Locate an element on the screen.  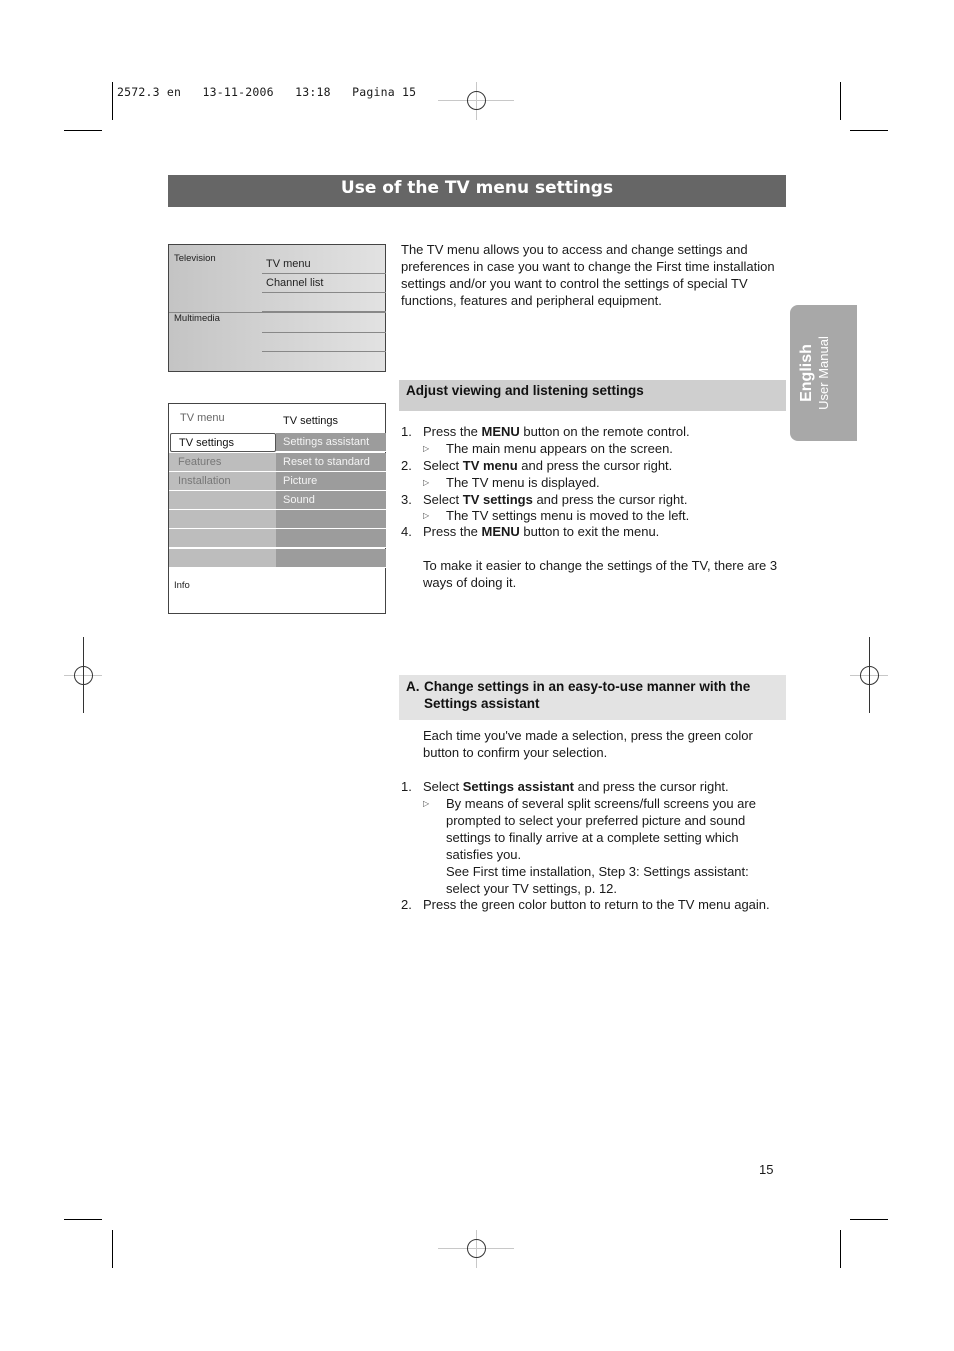
menu-label-television: Television is located at coordinates (195, 258).